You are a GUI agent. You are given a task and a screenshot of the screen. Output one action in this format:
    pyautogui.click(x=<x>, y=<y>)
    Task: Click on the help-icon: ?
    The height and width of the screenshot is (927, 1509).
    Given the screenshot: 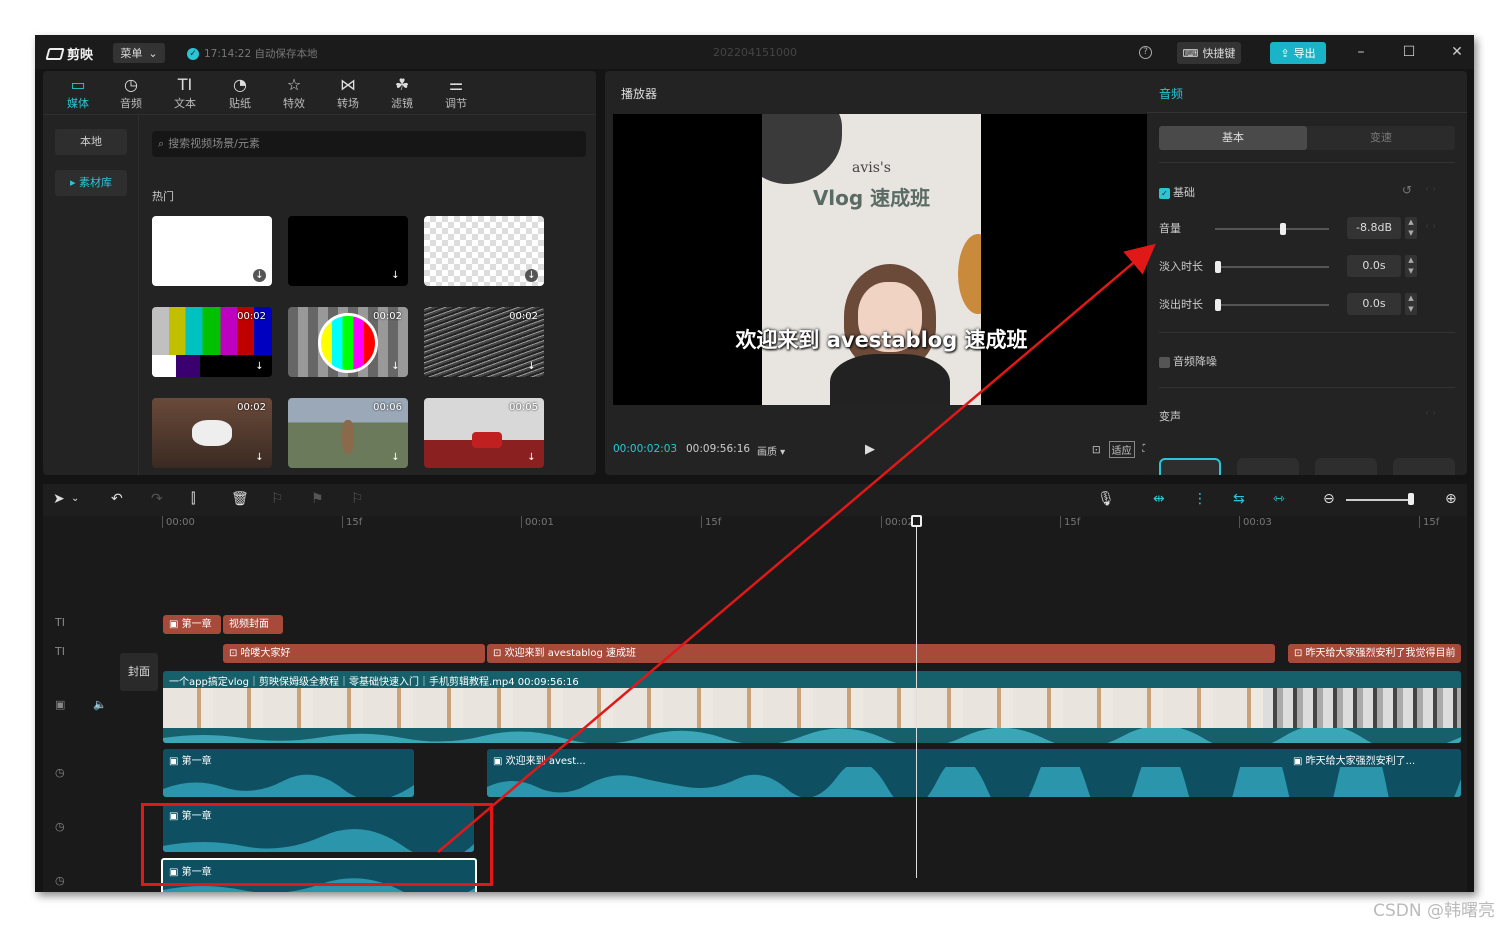 What is the action you would take?
    pyautogui.click(x=1145, y=52)
    